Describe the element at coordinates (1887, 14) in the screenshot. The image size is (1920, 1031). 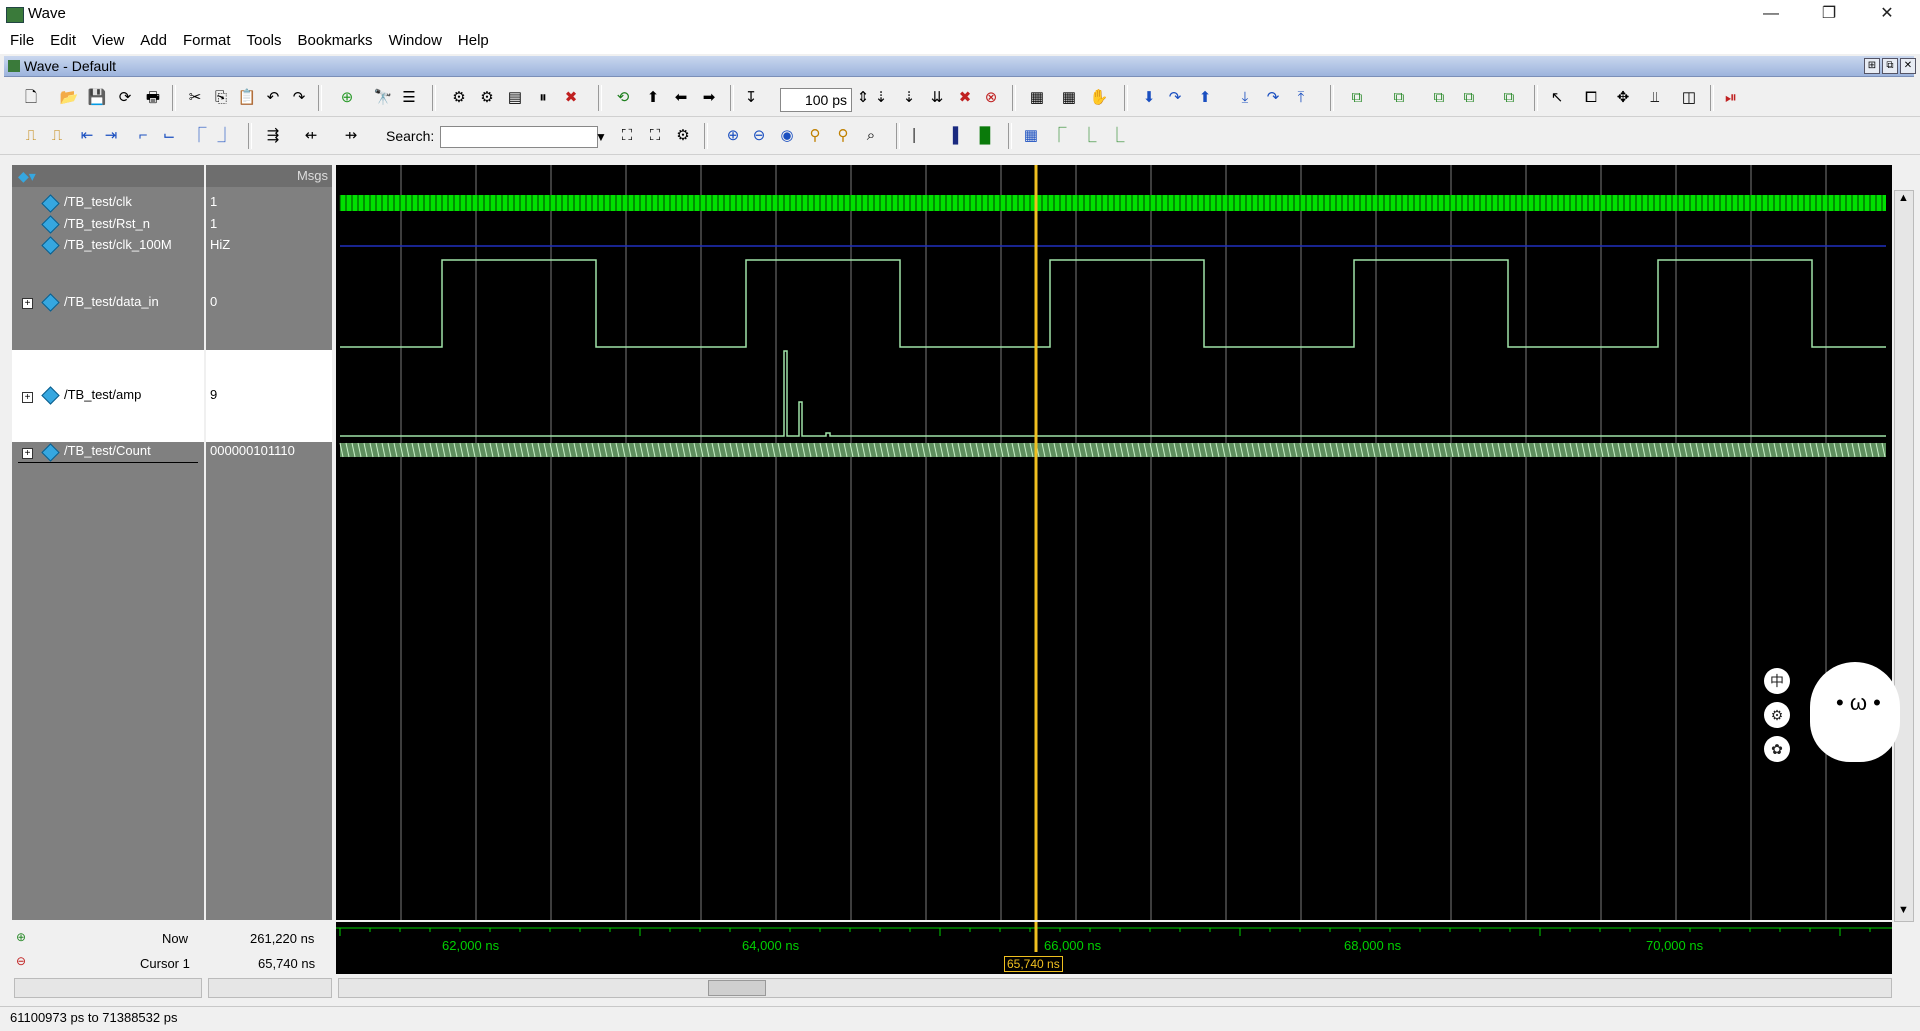
I see `close-button: ✕` at that location.